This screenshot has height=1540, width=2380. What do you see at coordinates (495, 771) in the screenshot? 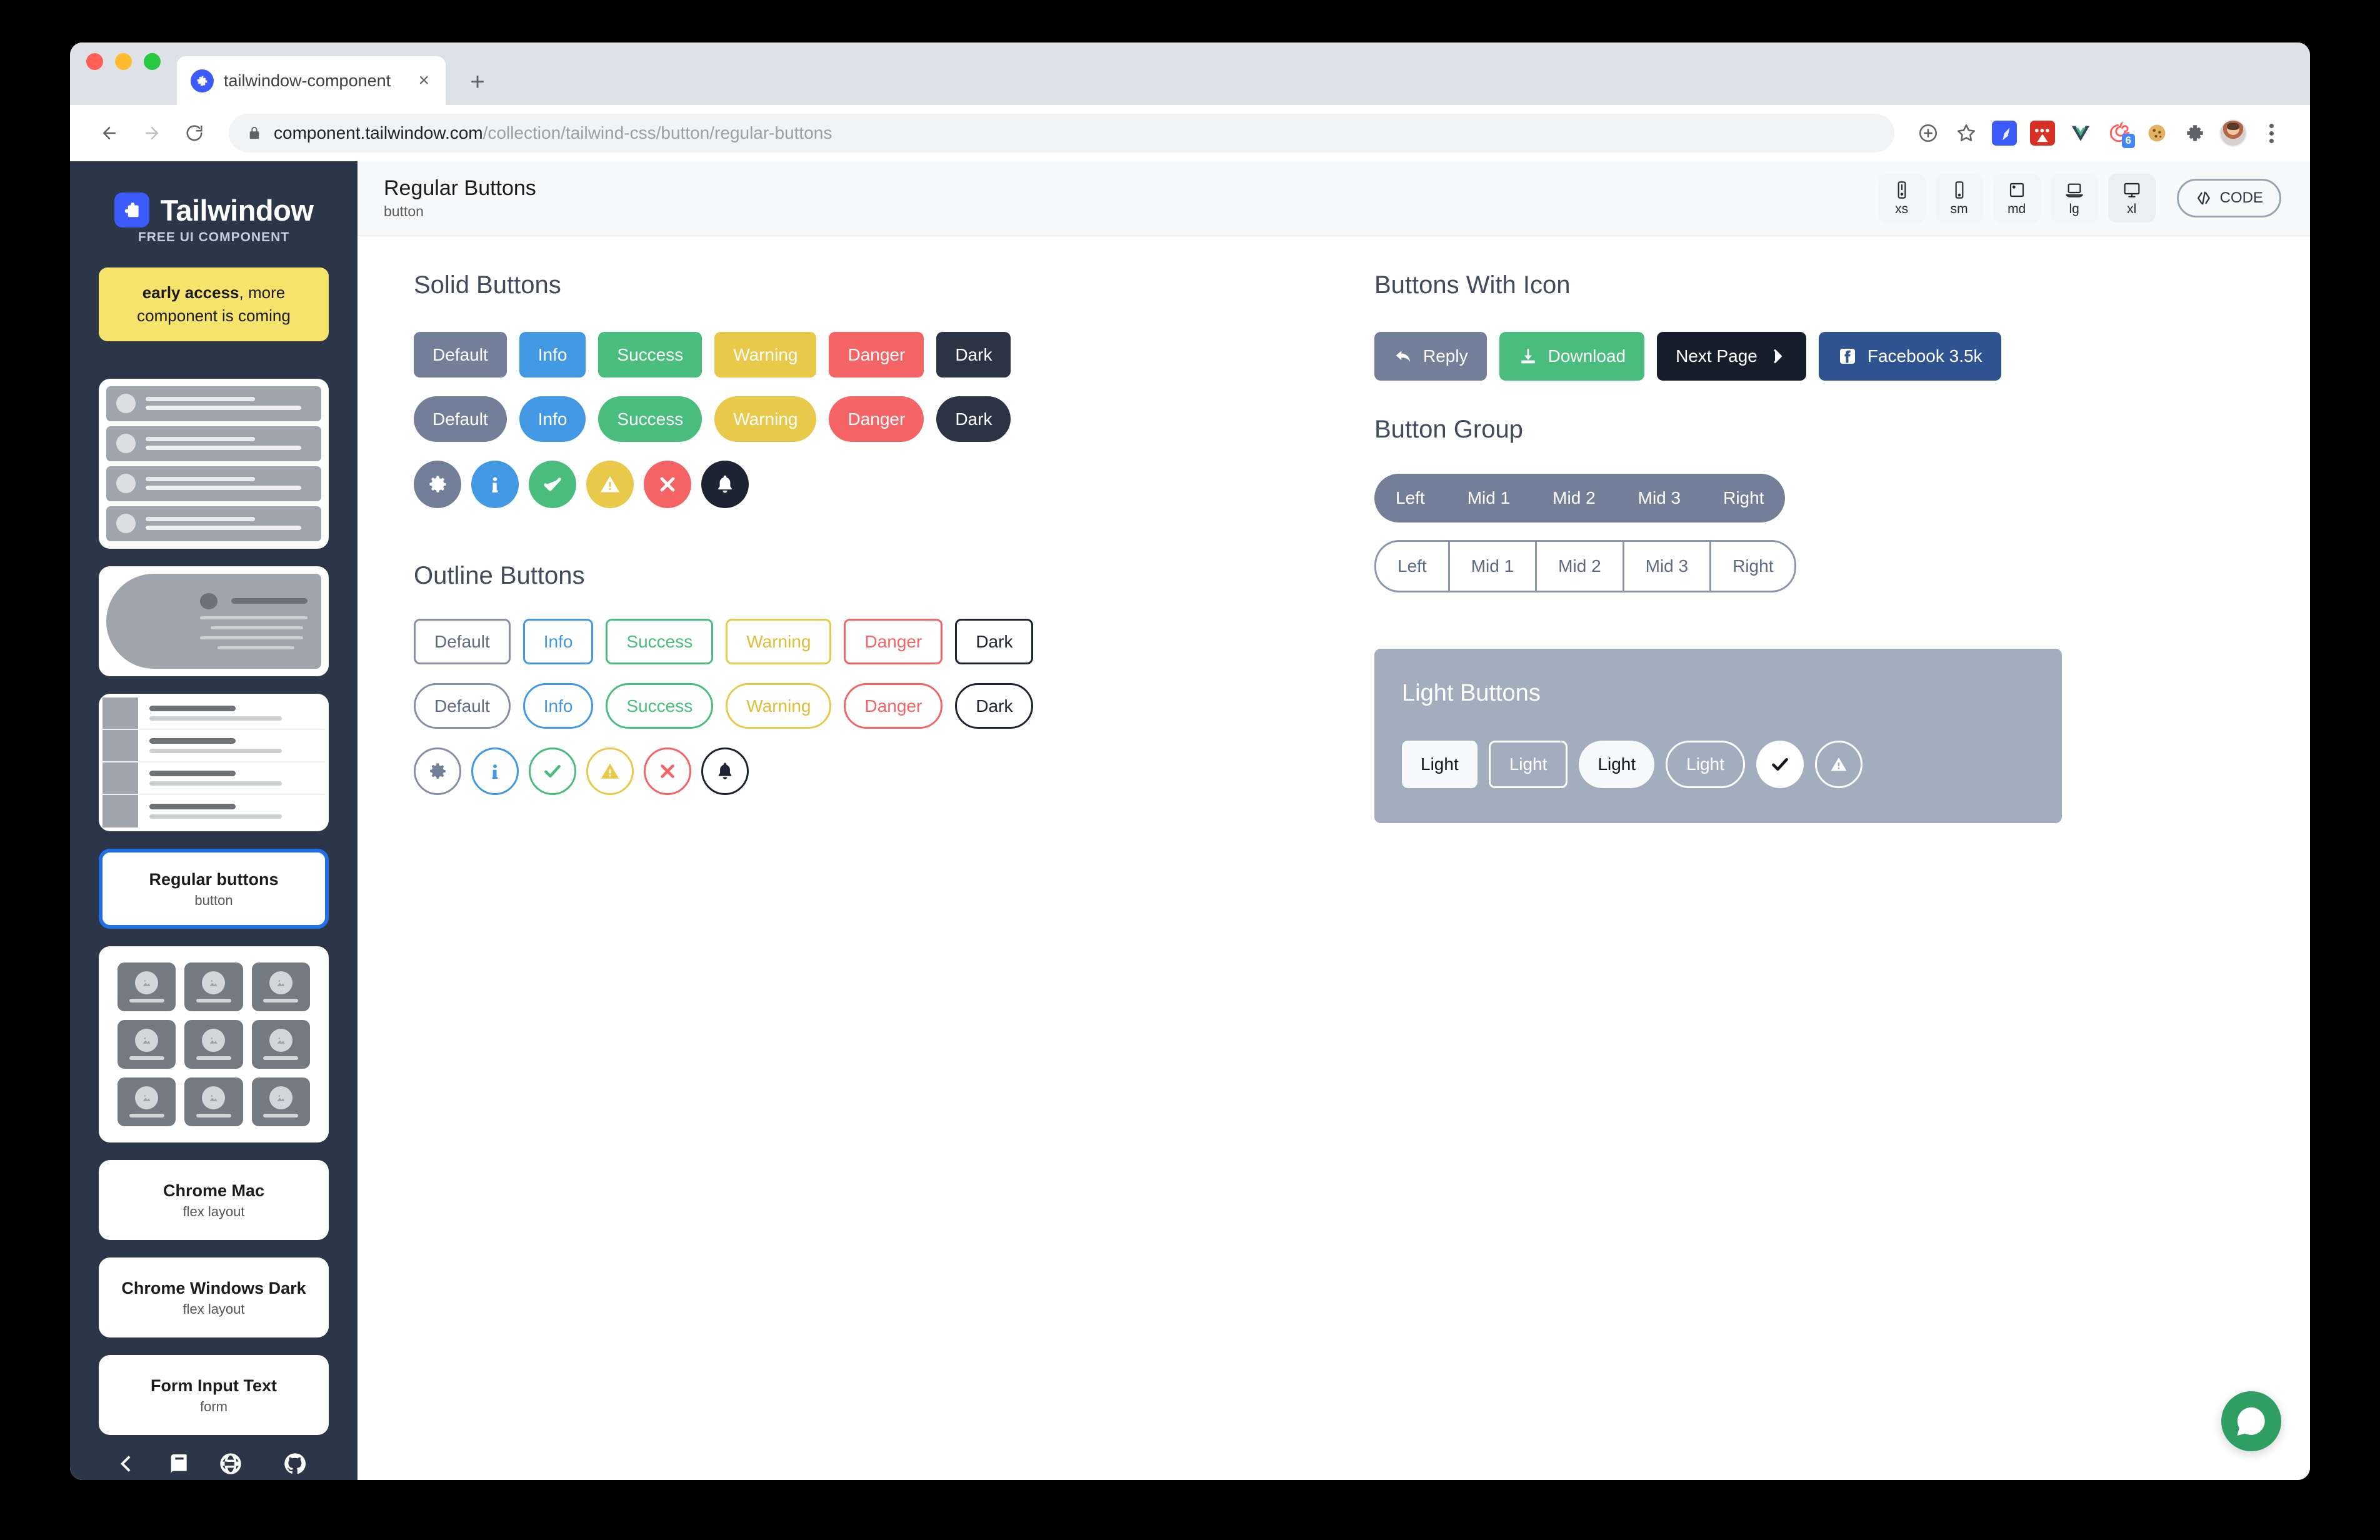
I see `outline-icon-button-info` at bounding box center [495, 771].